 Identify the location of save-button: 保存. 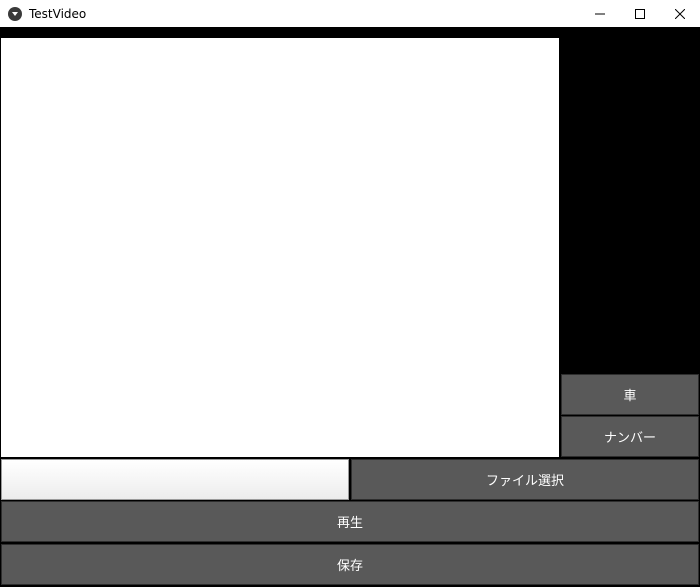
(350, 564).